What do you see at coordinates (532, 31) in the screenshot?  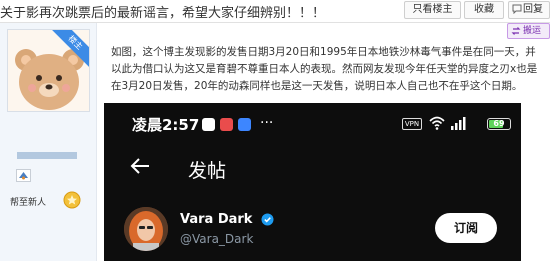 I see `repost-label: 搬运` at bounding box center [532, 31].